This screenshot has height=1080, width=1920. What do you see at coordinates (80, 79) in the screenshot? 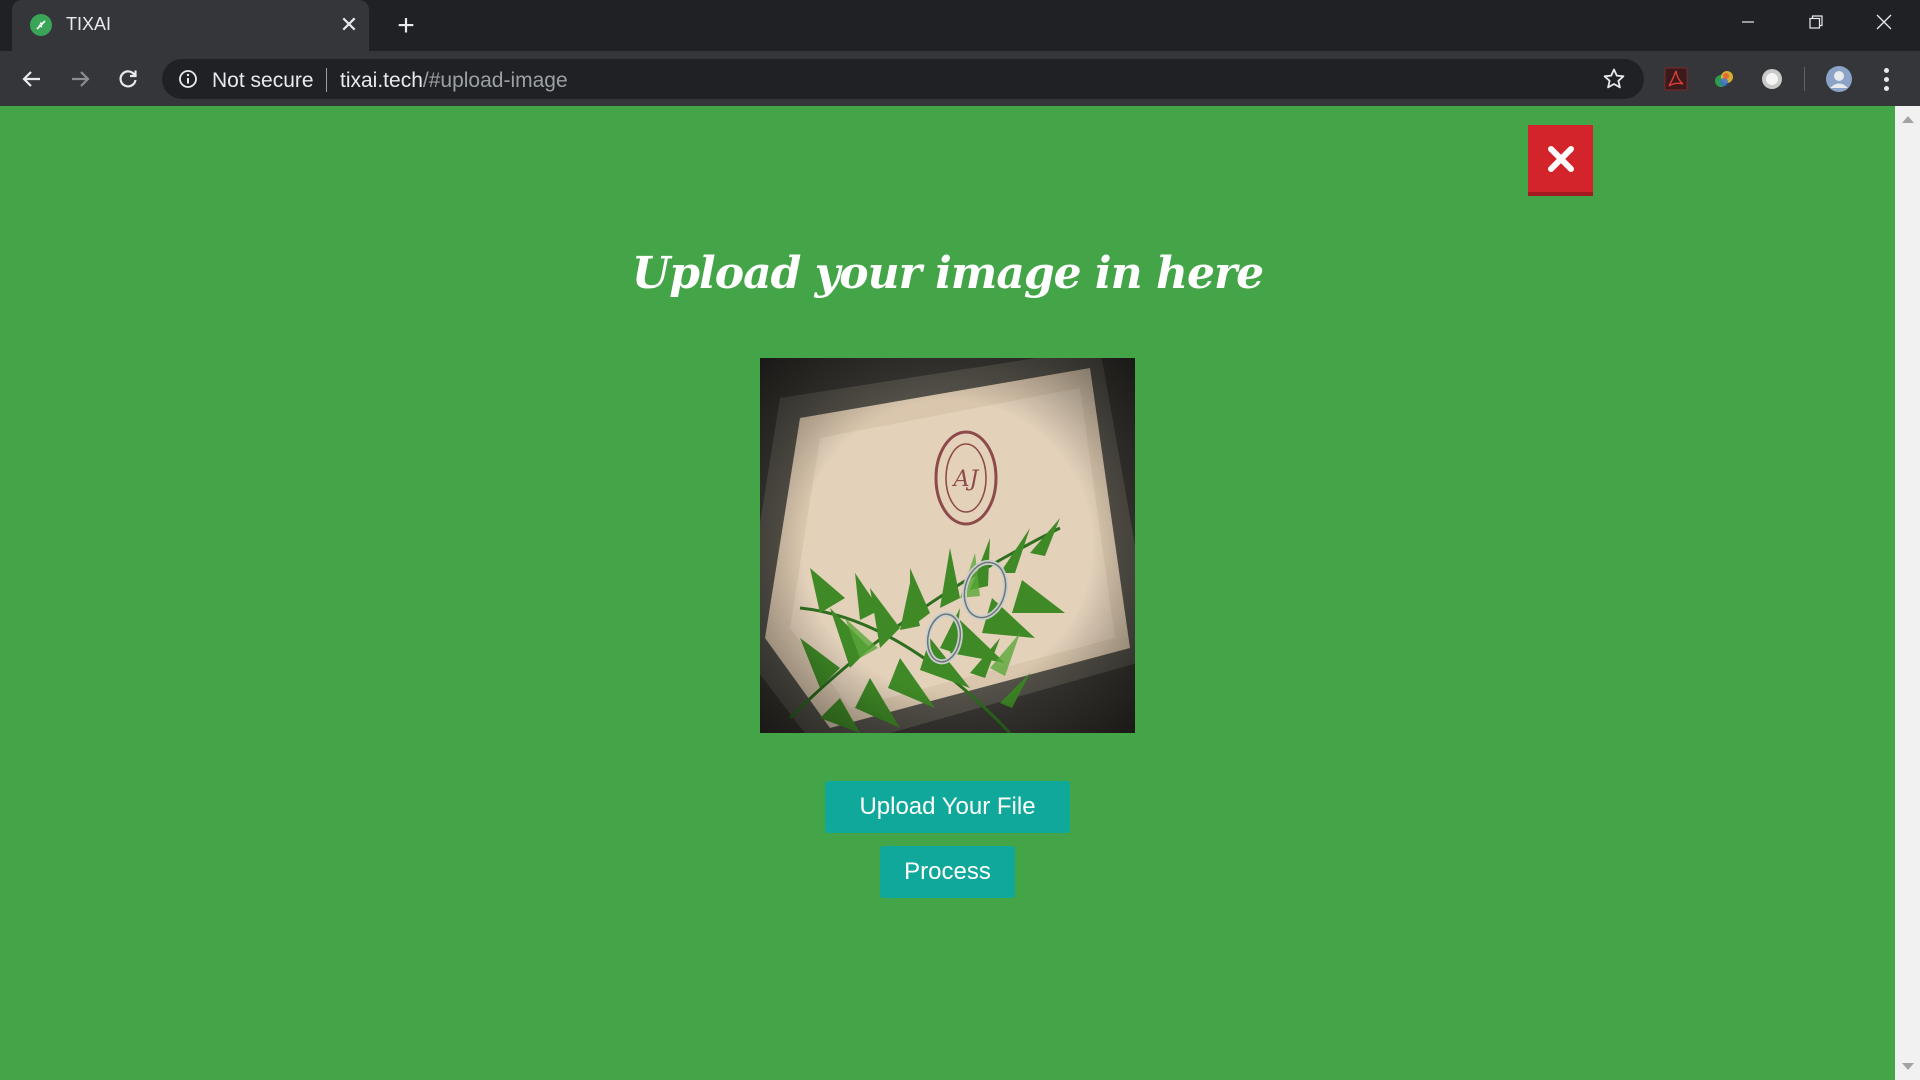
I see `forward-arrow-icon` at bounding box center [80, 79].